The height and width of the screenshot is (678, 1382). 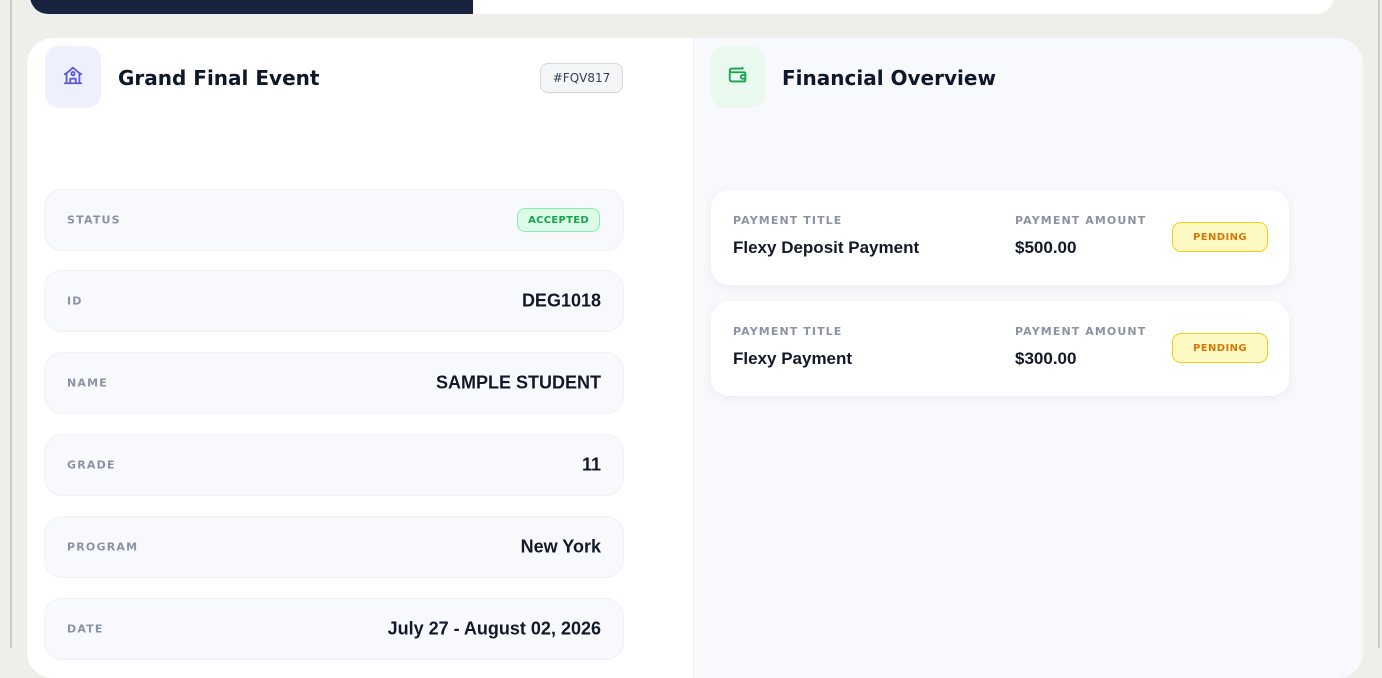 What do you see at coordinates (91, 465) in the screenshot?
I see `detail-label: GRADE` at bounding box center [91, 465].